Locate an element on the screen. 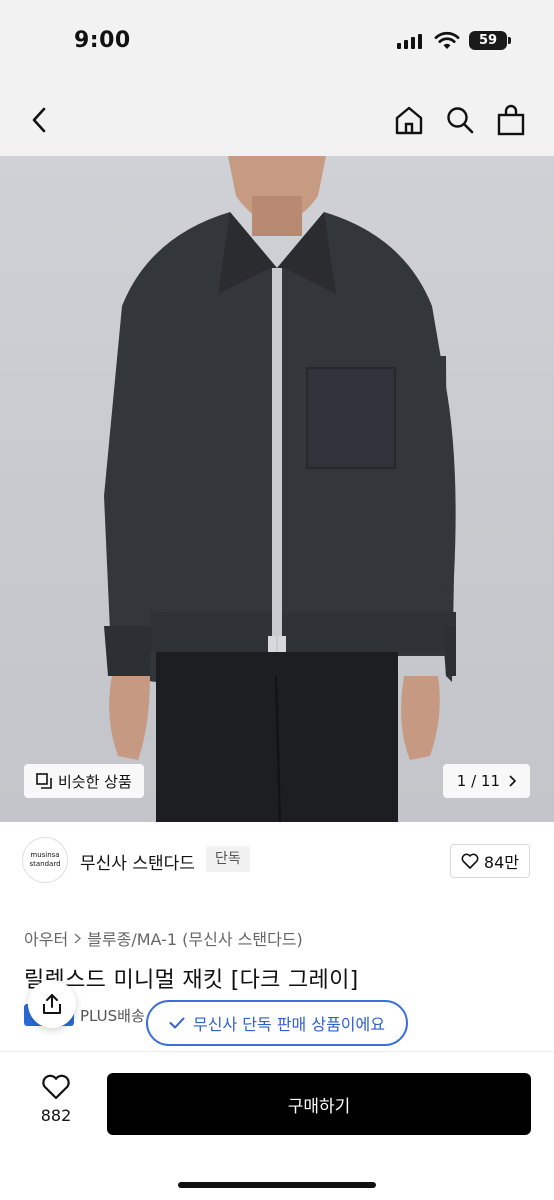 The width and height of the screenshot is (554, 1200). status-time: 9:00 is located at coordinates (102, 40).